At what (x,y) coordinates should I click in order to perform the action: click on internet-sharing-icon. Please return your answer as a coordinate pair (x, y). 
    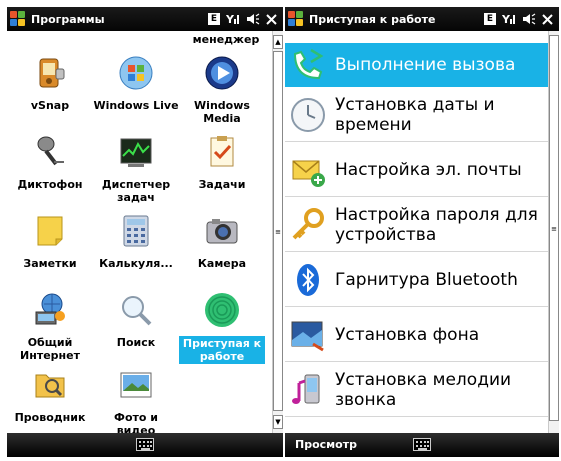
    Looking at the image, I should click on (50, 309).